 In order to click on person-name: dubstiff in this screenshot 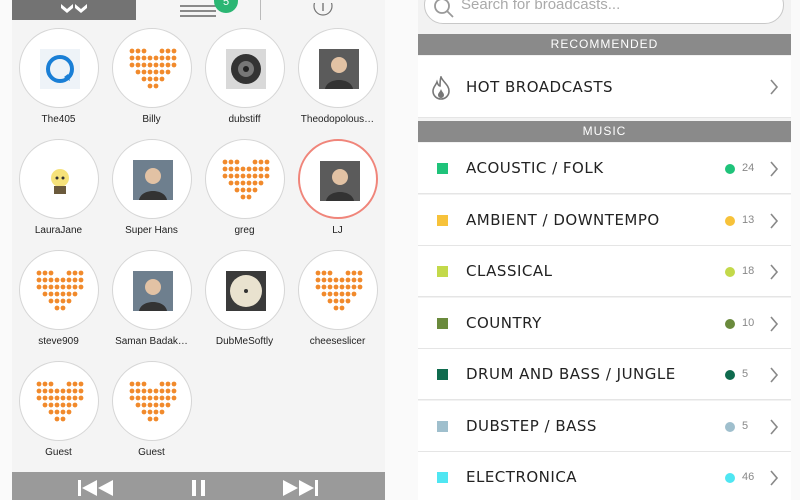, I will do `click(244, 119)`.